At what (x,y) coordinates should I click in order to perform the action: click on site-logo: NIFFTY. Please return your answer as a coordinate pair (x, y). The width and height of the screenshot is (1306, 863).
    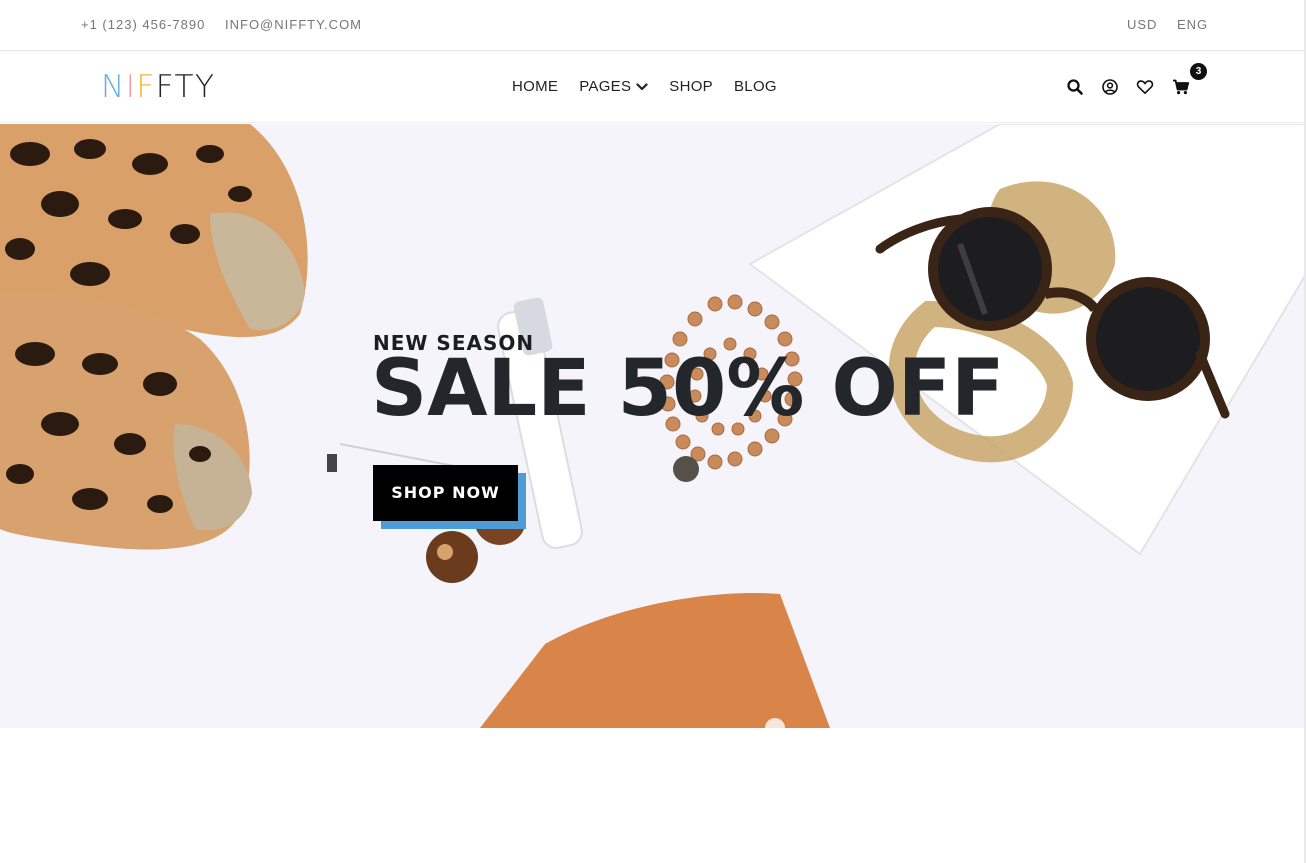
    Looking at the image, I should click on (158, 87).